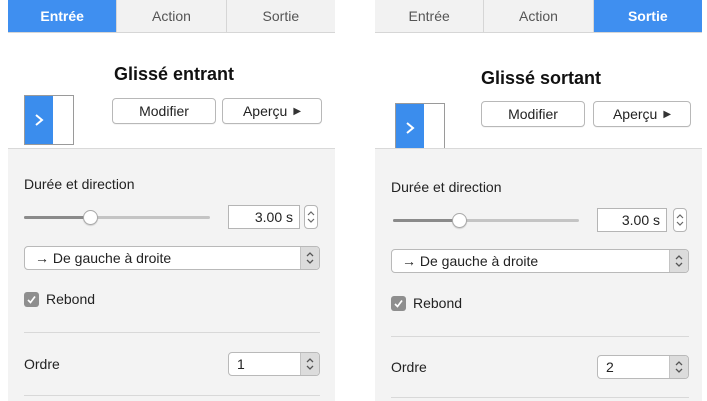 Image resolution: width=707 pixels, height=401 pixels. What do you see at coordinates (610, 367) in the screenshot?
I see `order-select-value: 2` at bounding box center [610, 367].